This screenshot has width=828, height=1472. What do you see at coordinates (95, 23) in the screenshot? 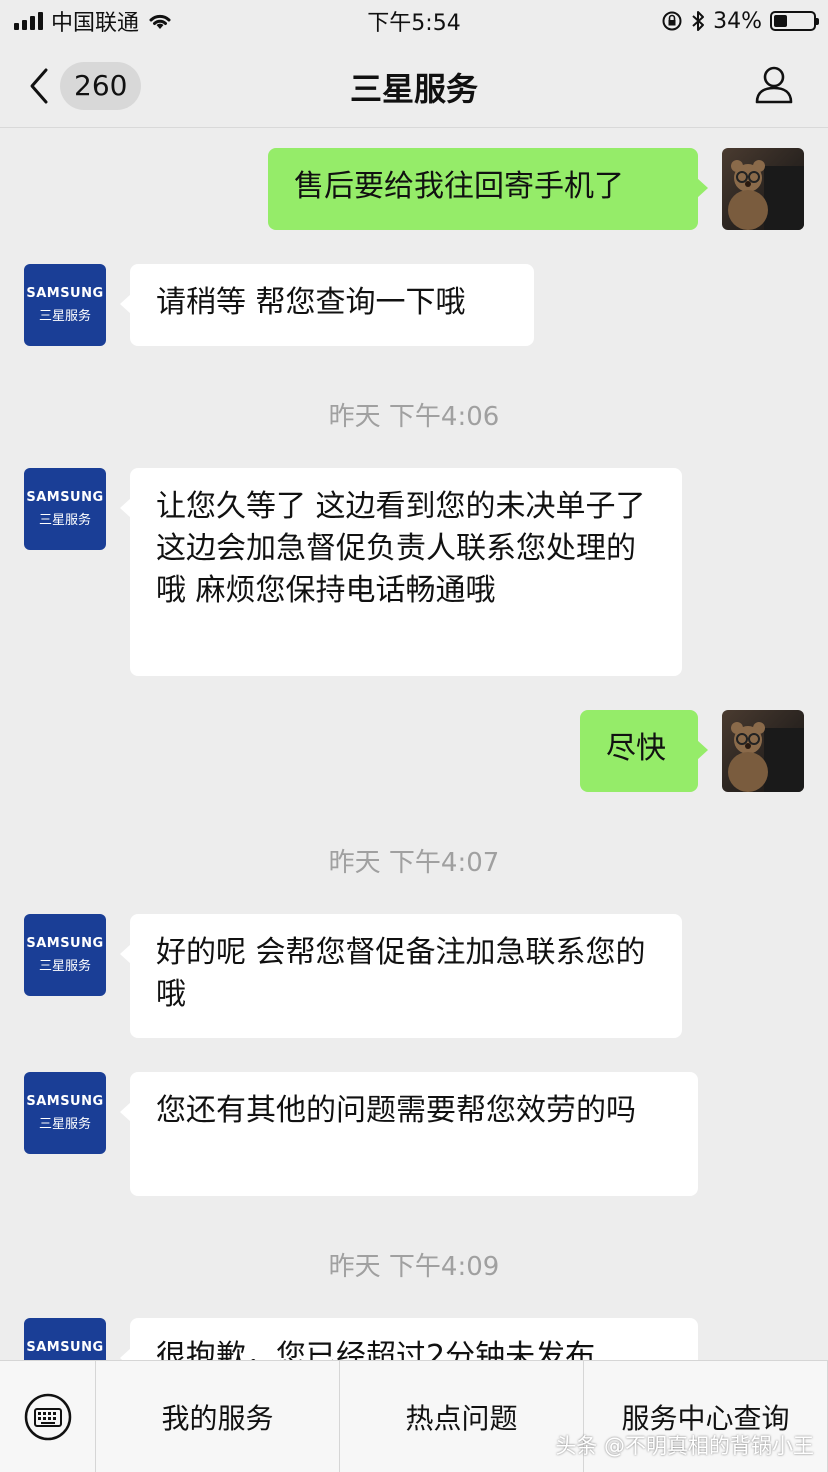
I see `carrier-name: 中国联通` at bounding box center [95, 23].